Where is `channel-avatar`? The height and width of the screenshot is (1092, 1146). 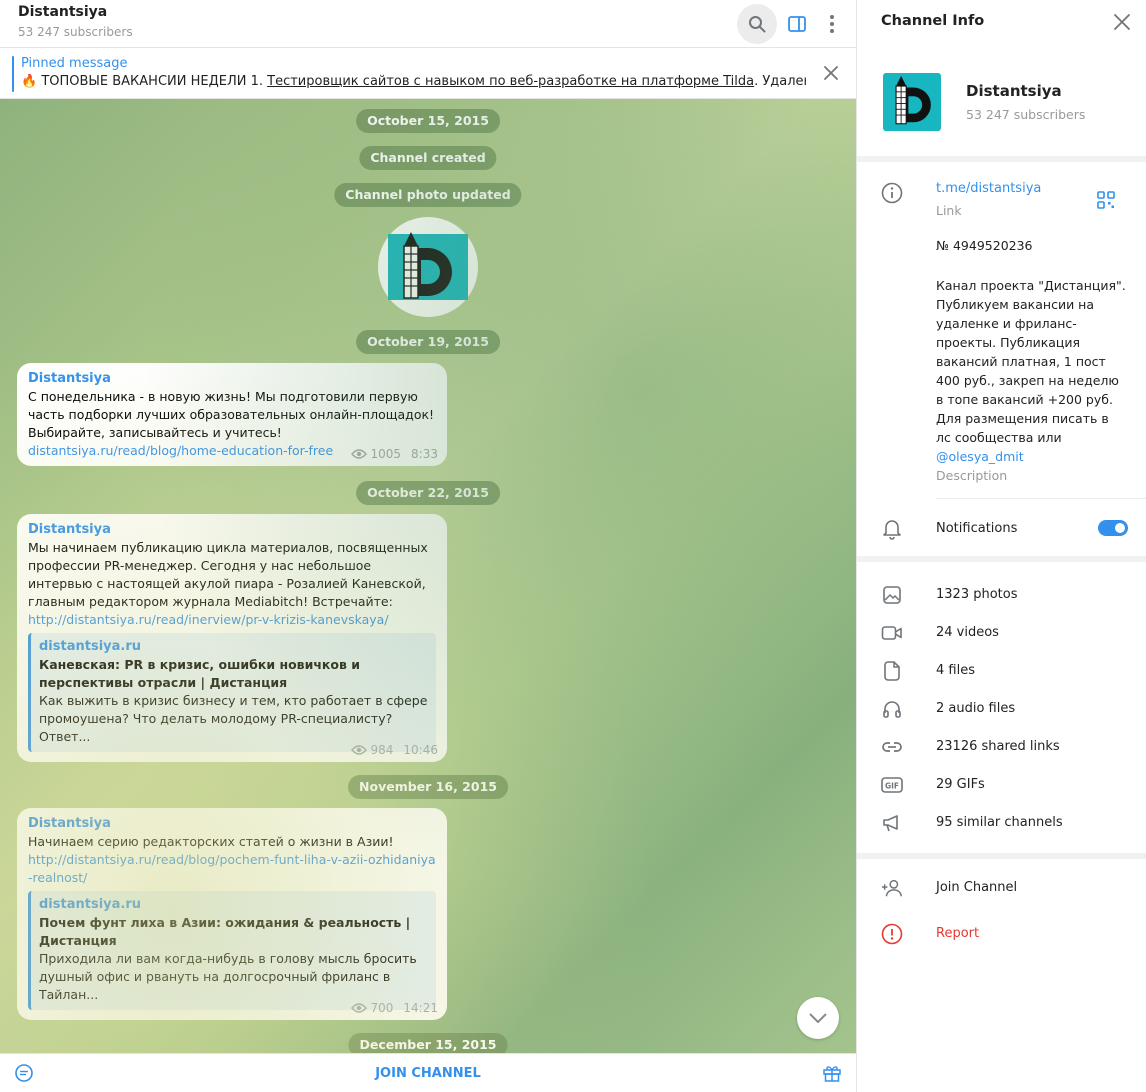 channel-avatar is located at coordinates (912, 102).